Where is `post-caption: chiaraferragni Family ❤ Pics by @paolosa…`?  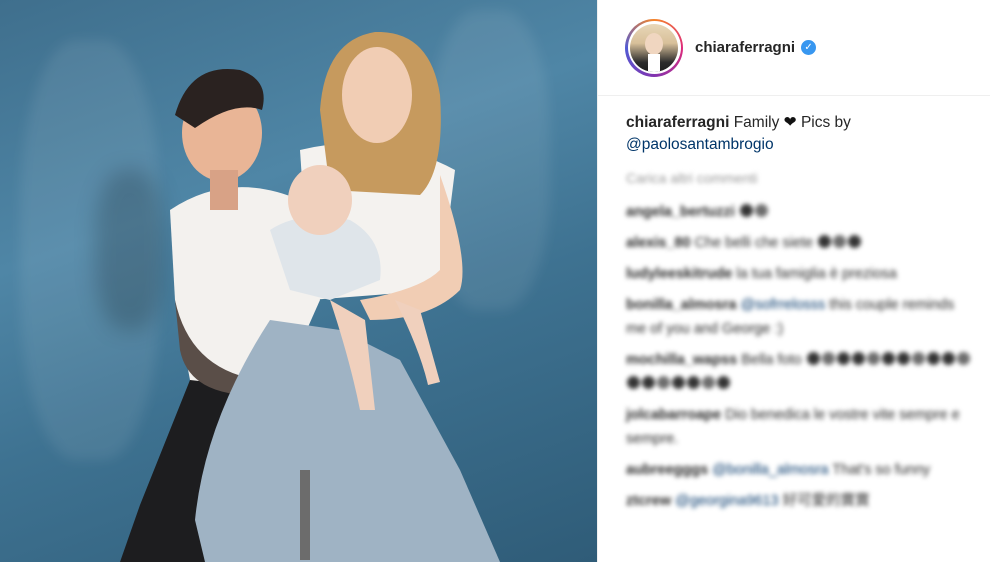
post-caption: chiaraferragni Family ❤ Pics by @paolosa… is located at coordinates (806, 134).